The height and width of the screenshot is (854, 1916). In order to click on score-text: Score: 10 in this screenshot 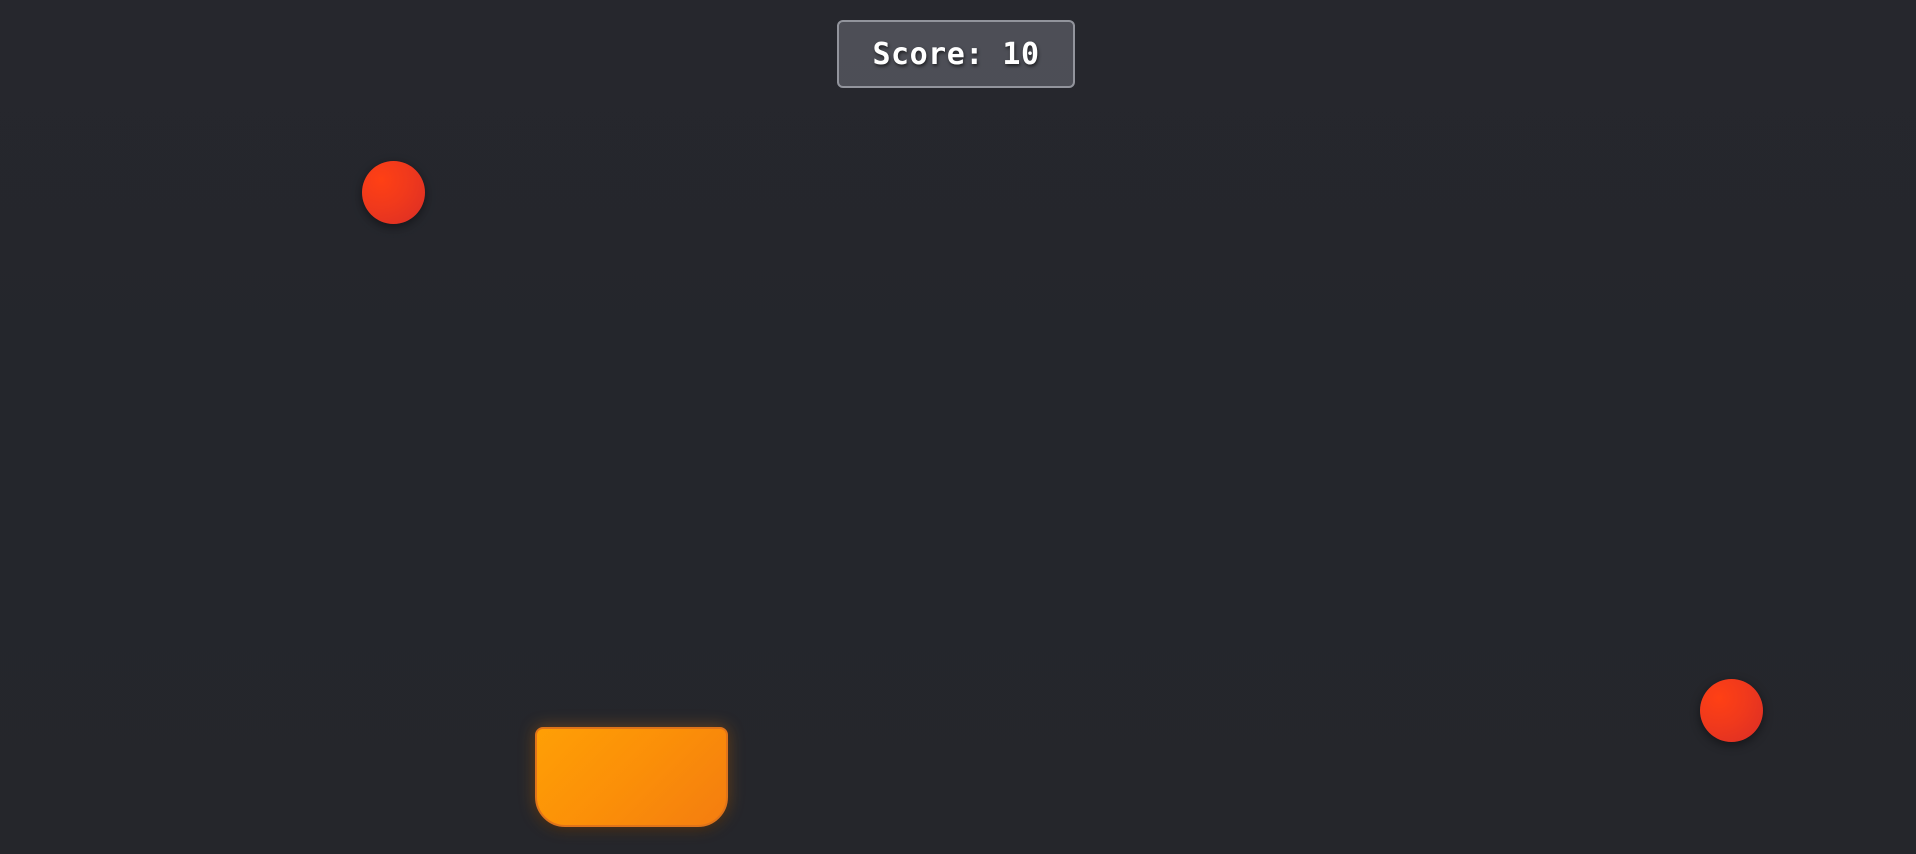, I will do `click(956, 54)`.